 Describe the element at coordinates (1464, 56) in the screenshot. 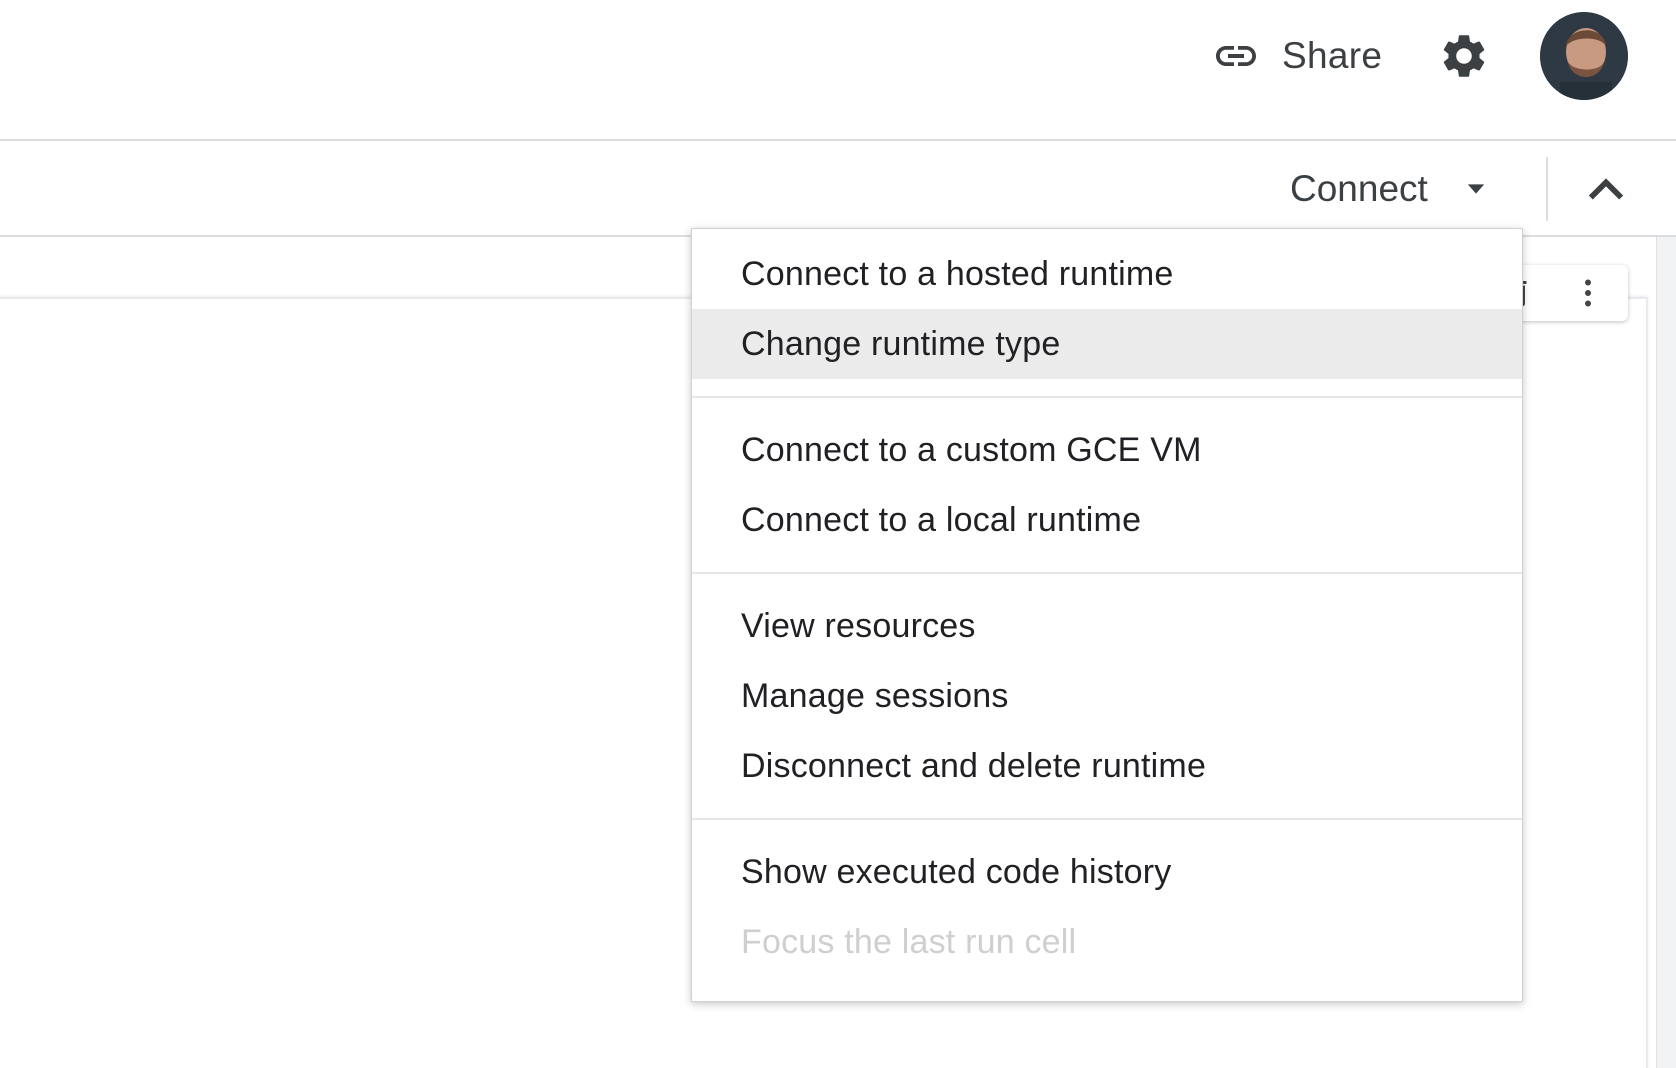

I see `gear-icon` at that location.